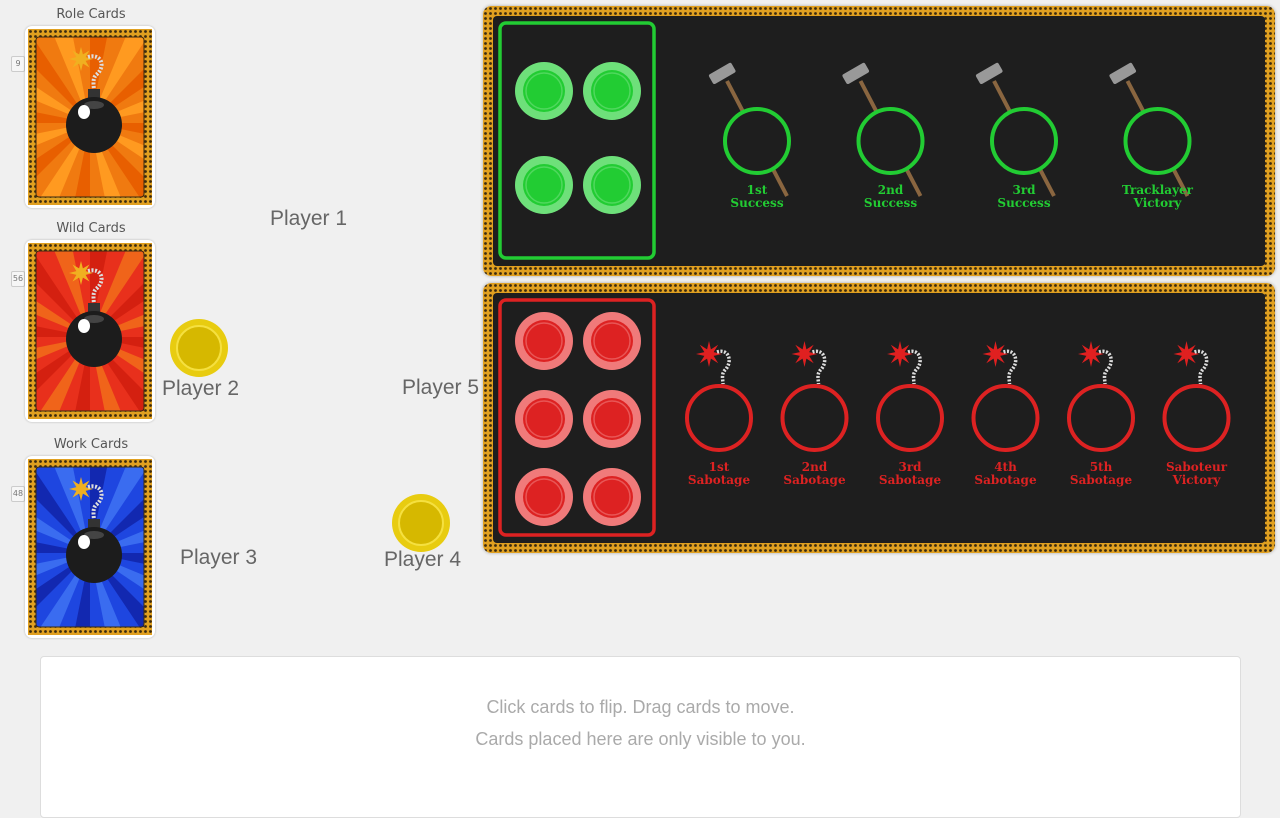  What do you see at coordinates (719, 467) in the screenshot?
I see `sabotage-slot-label-1: 1st` at bounding box center [719, 467].